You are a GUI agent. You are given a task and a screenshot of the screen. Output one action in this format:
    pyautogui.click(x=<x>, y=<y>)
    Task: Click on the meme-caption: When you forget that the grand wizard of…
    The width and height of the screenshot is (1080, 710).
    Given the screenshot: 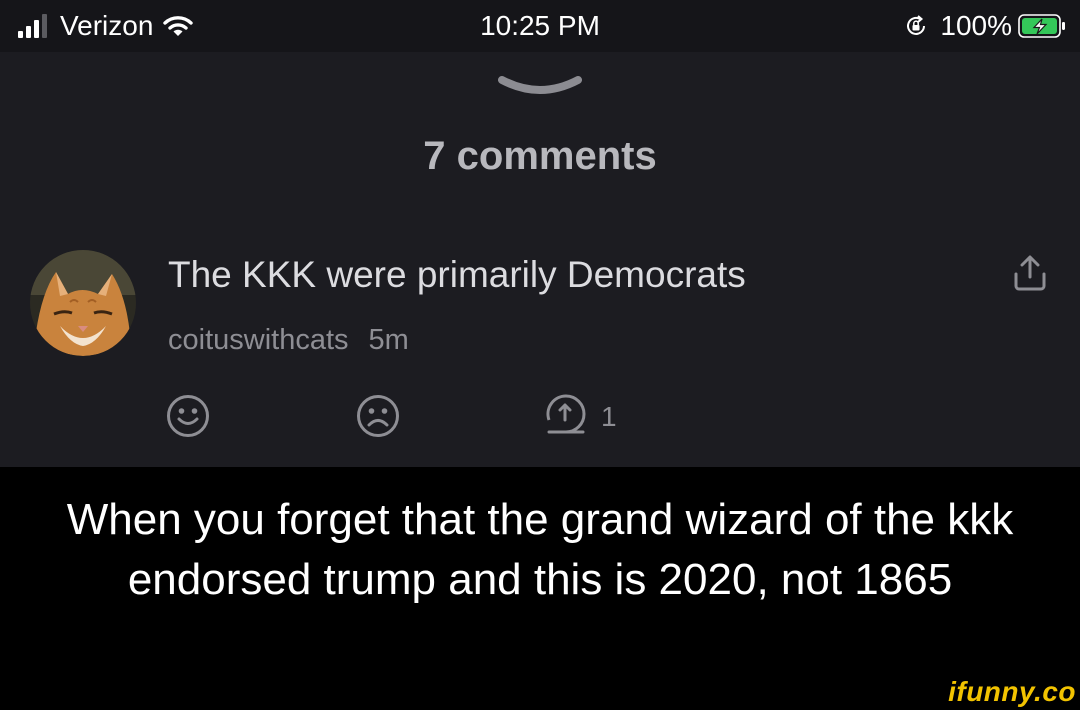 What is the action you would take?
    pyautogui.click(x=540, y=549)
    